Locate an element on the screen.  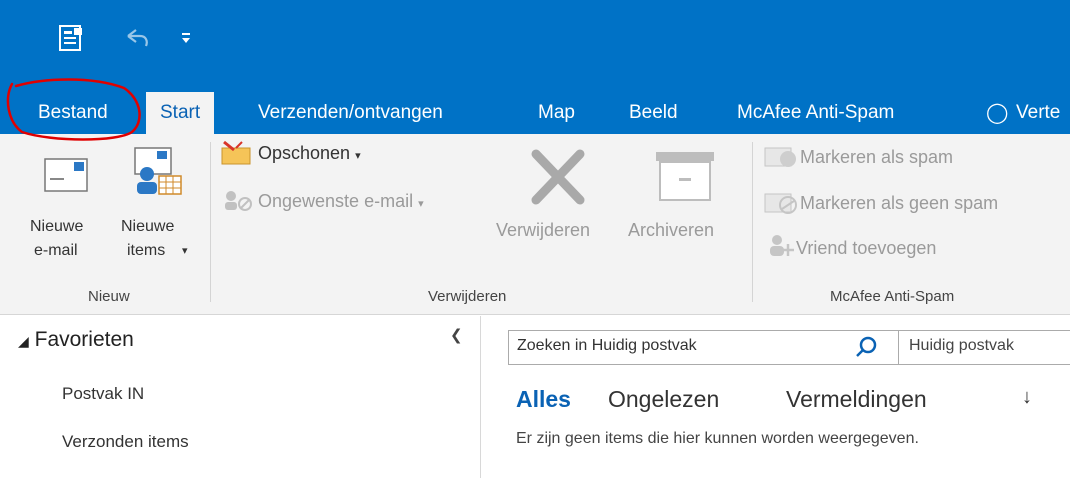
pane-divider is located at coordinates (480, 397).